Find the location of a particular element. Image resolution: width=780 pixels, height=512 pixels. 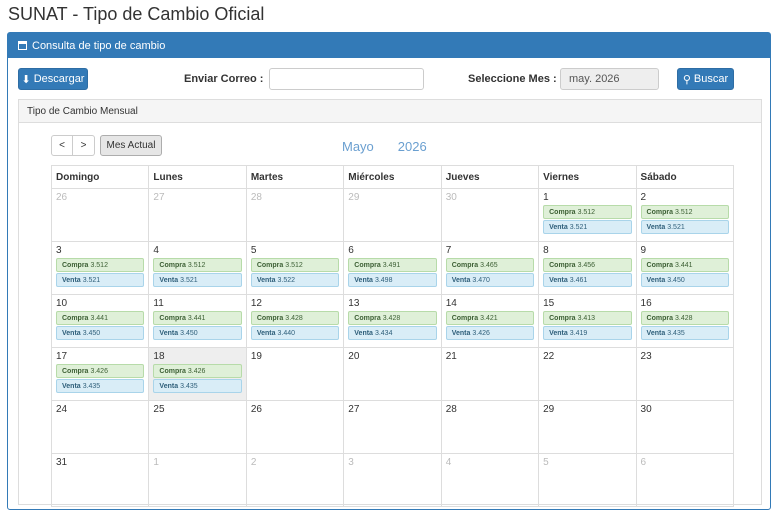

email-input is located at coordinates (346, 79).